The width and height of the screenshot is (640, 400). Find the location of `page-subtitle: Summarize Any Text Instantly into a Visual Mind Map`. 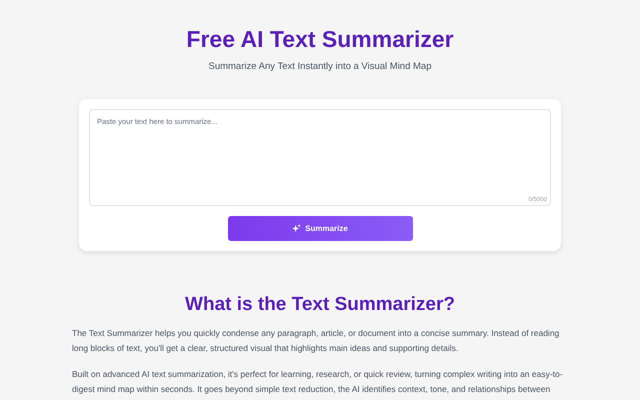

page-subtitle: Summarize Any Text Instantly into a Visual Mind Map is located at coordinates (320, 66).